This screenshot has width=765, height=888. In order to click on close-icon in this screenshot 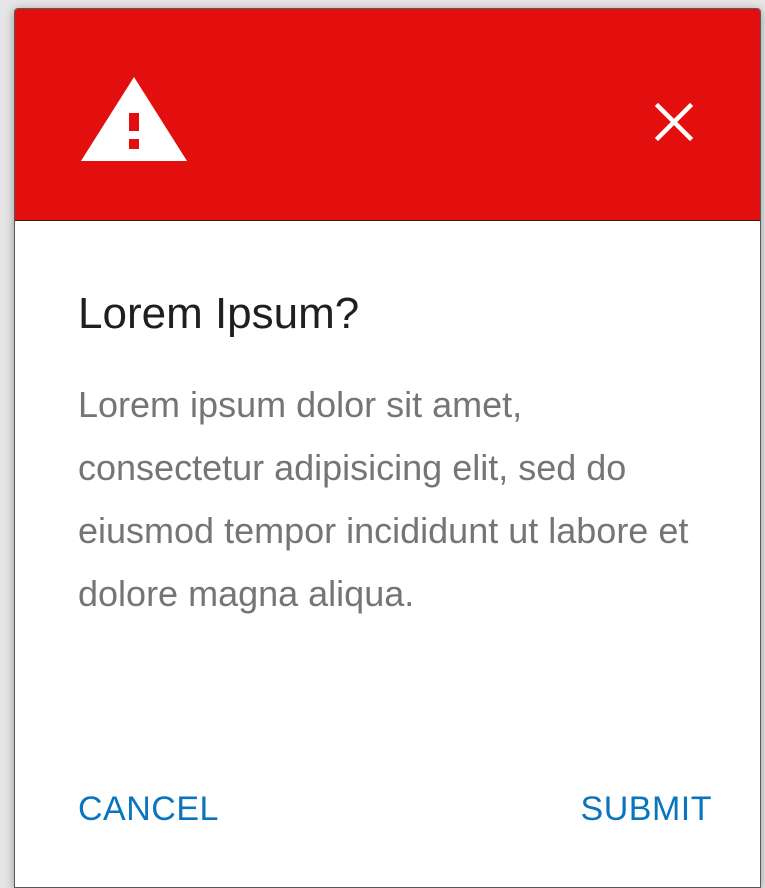, I will do `click(674, 122)`.